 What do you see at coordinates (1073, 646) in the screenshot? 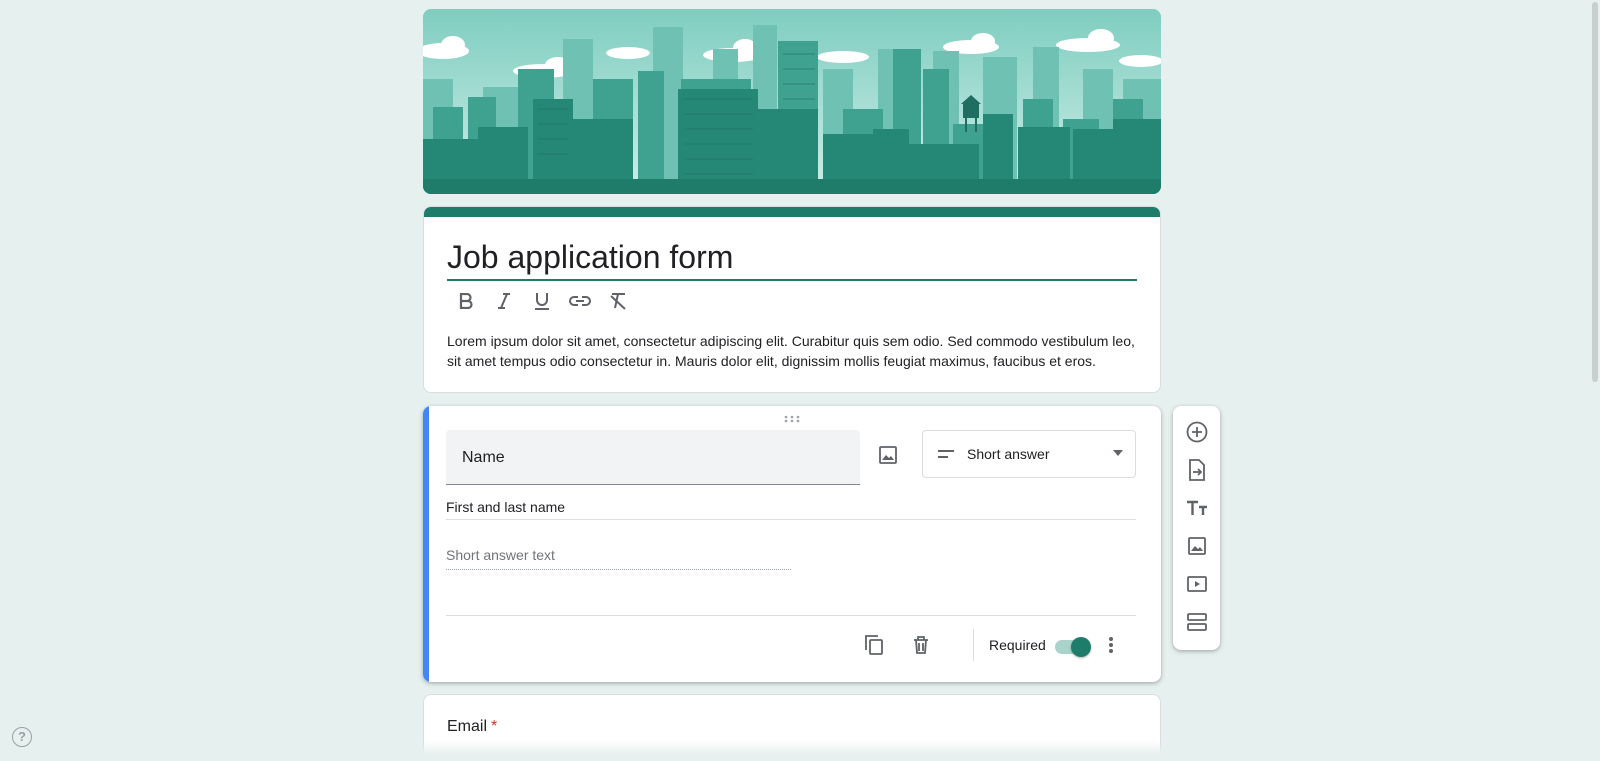
I see `required-toggle` at bounding box center [1073, 646].